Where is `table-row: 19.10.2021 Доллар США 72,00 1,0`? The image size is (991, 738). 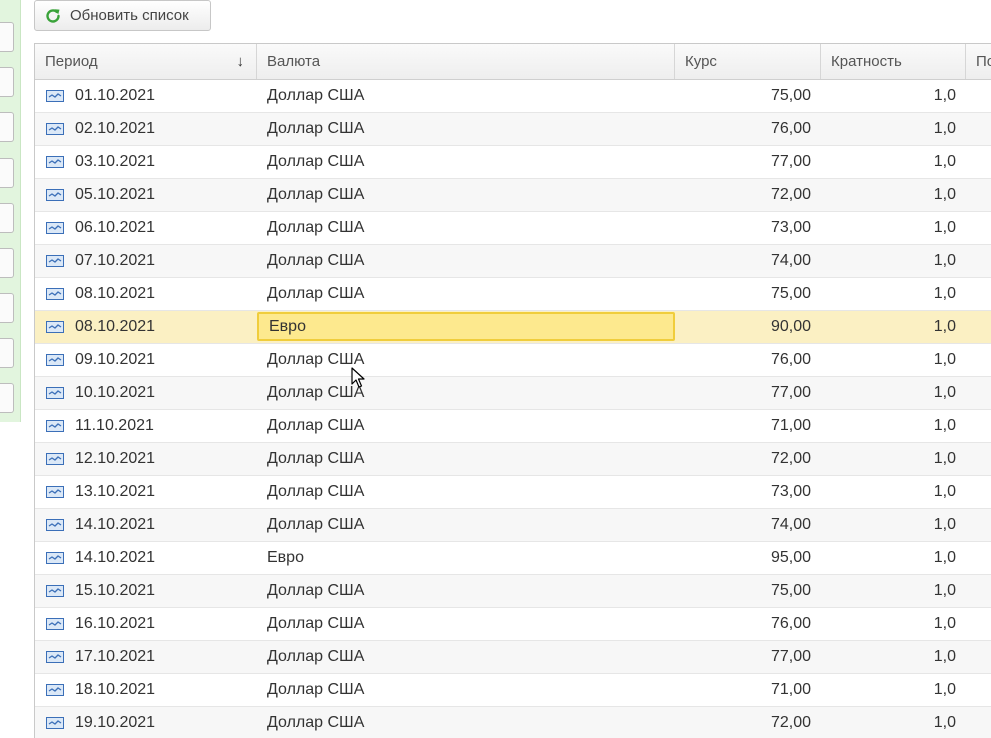
table-row: 19.10.2021 Доллар США 72,00 1,0 is located at coordinates (513, 722).